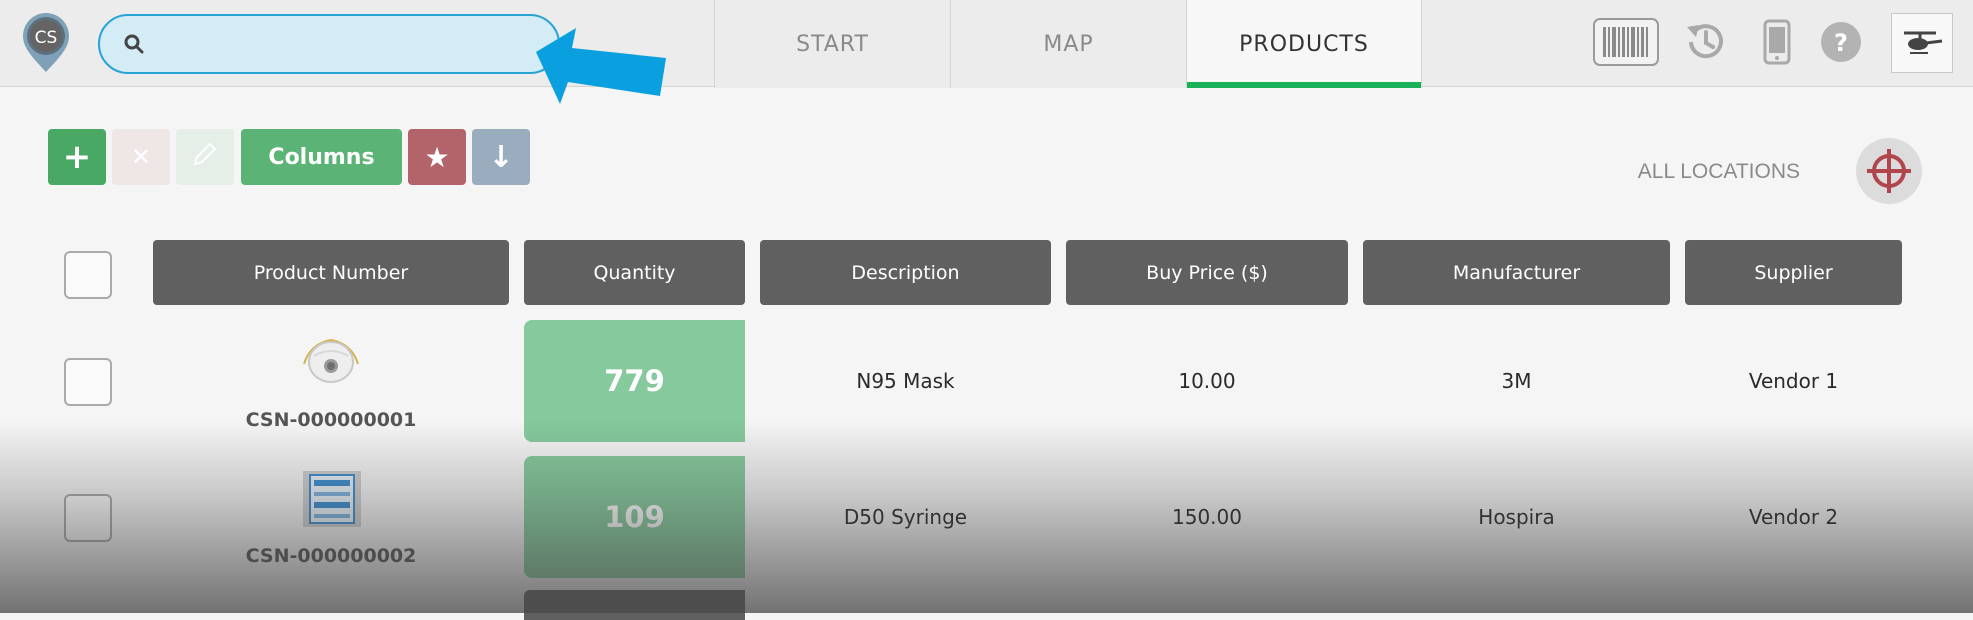  I want to click on search-bar, so click(329, 44).